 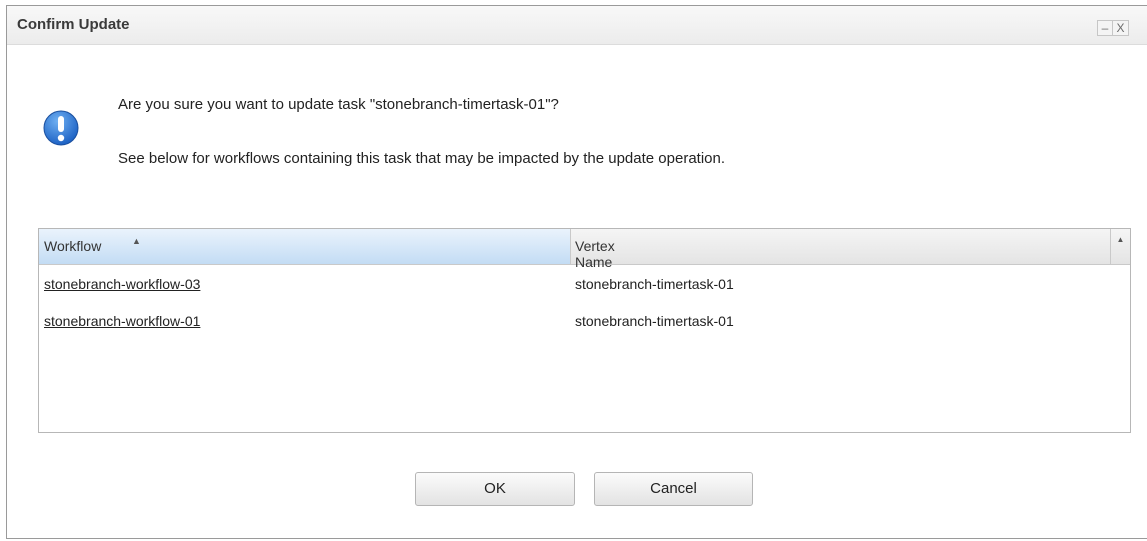 What do you see at coordinates (136, 241) in the screenshot?
I see `sort-ascending-icon: ▲` at bounding box center [136, 241].